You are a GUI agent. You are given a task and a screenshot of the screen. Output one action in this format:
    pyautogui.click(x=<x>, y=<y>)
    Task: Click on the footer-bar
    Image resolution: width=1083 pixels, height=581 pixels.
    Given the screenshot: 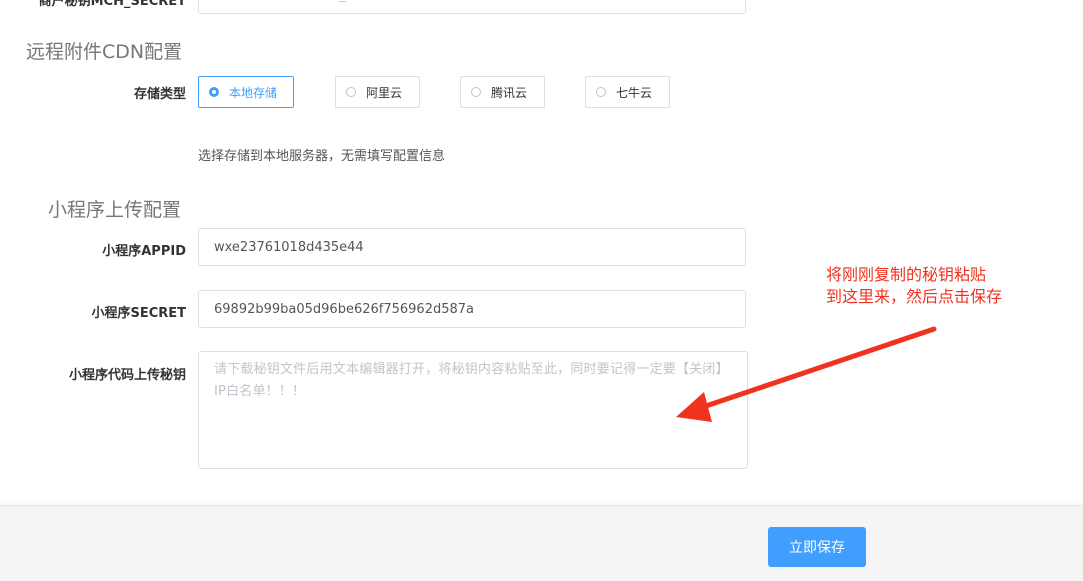 What is the action you would take?
    pyautogui.click(x=541, y=543)
    